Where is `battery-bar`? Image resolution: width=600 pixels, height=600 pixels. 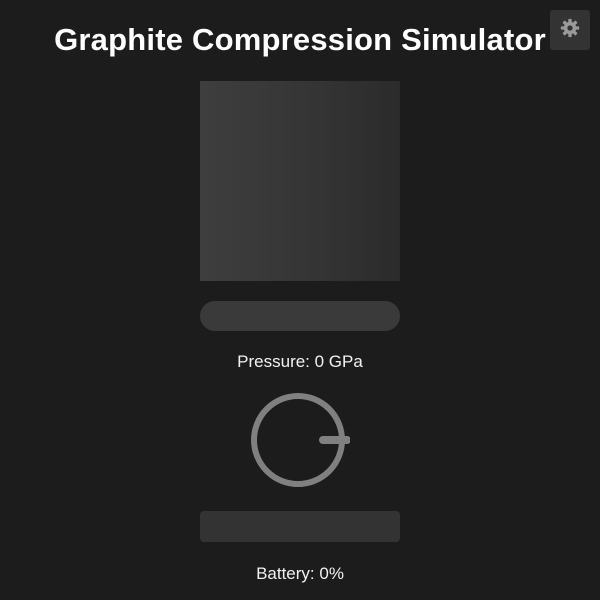
battery-bar is located at coordinates (300, 526).